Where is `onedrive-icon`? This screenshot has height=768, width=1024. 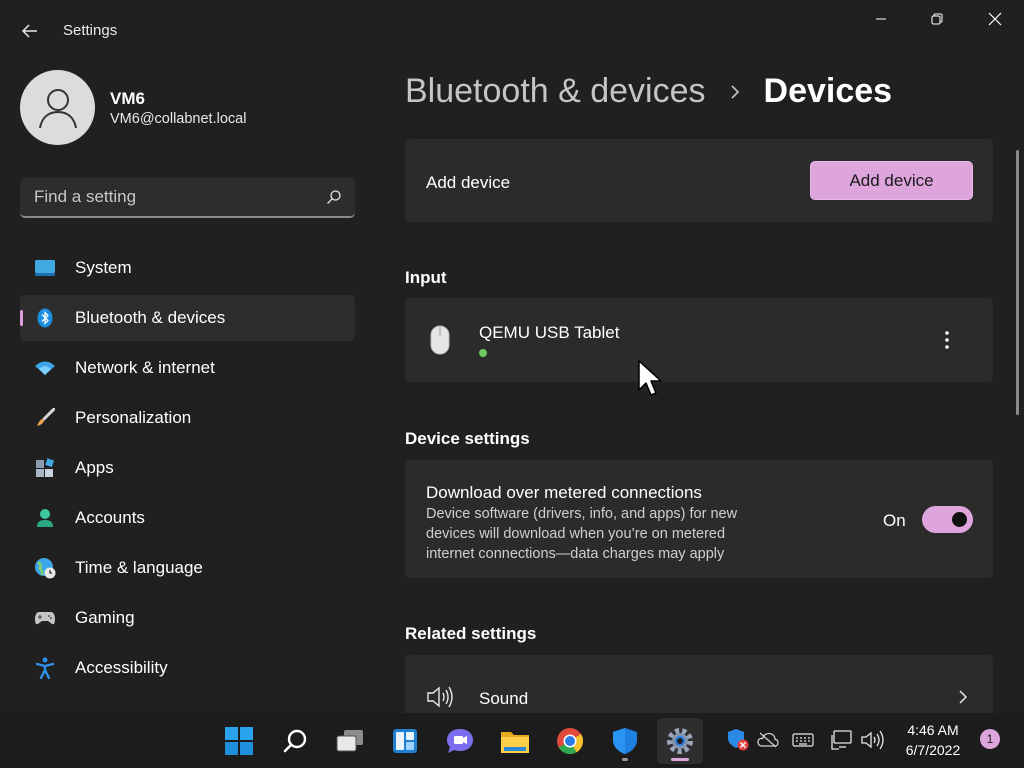
onedrive-icon is located at coordinates (768, 740).